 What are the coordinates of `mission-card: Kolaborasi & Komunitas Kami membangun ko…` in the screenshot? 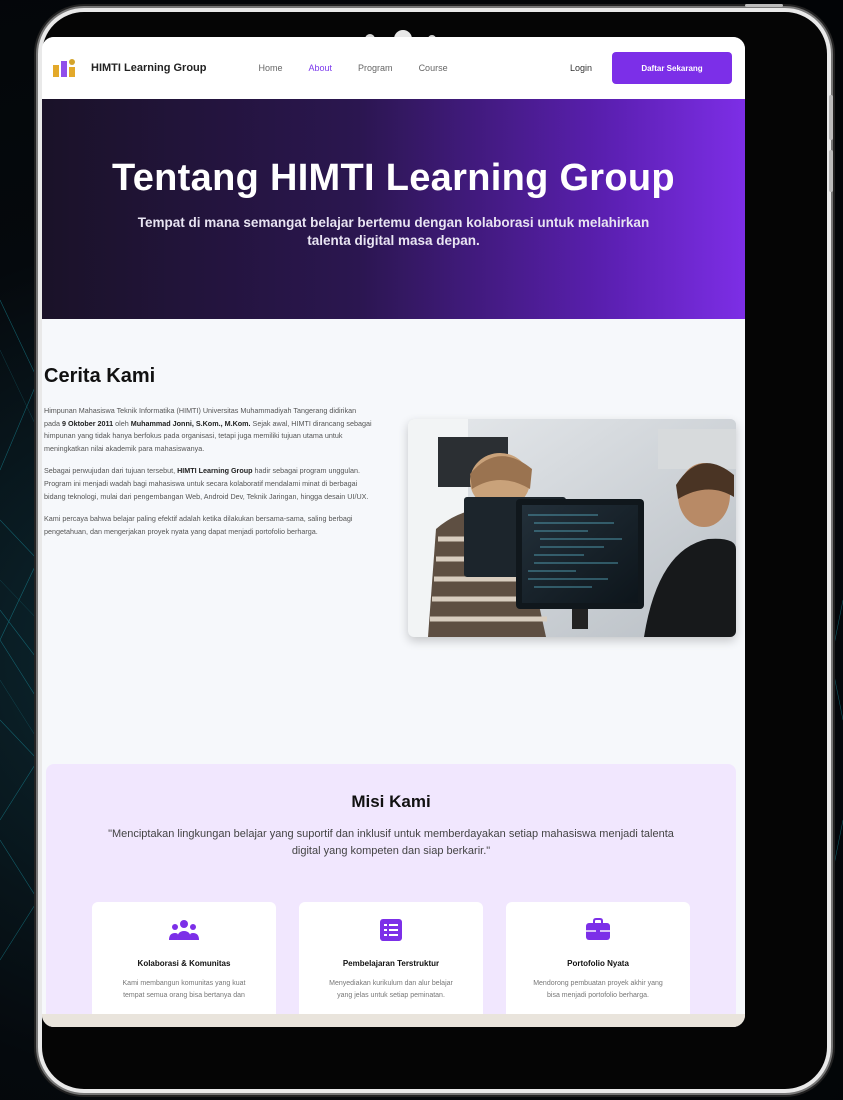 It's located at (184, 964).